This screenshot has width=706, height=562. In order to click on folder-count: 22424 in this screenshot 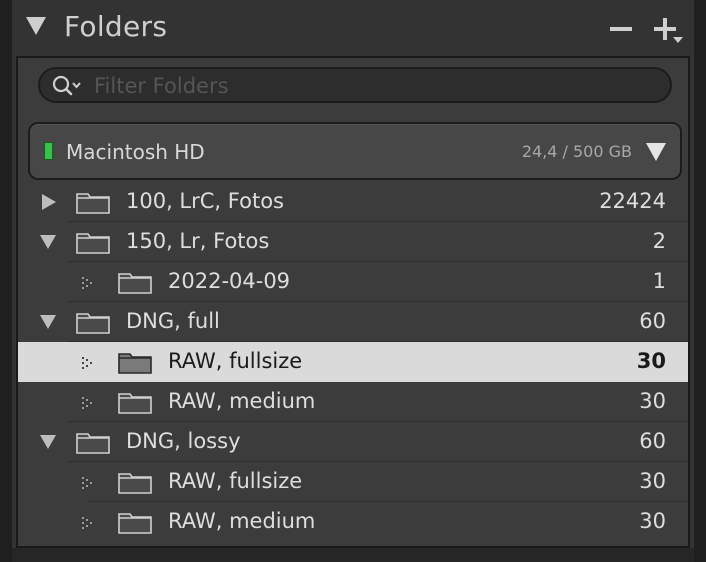, I will do `click(632, 201)`.